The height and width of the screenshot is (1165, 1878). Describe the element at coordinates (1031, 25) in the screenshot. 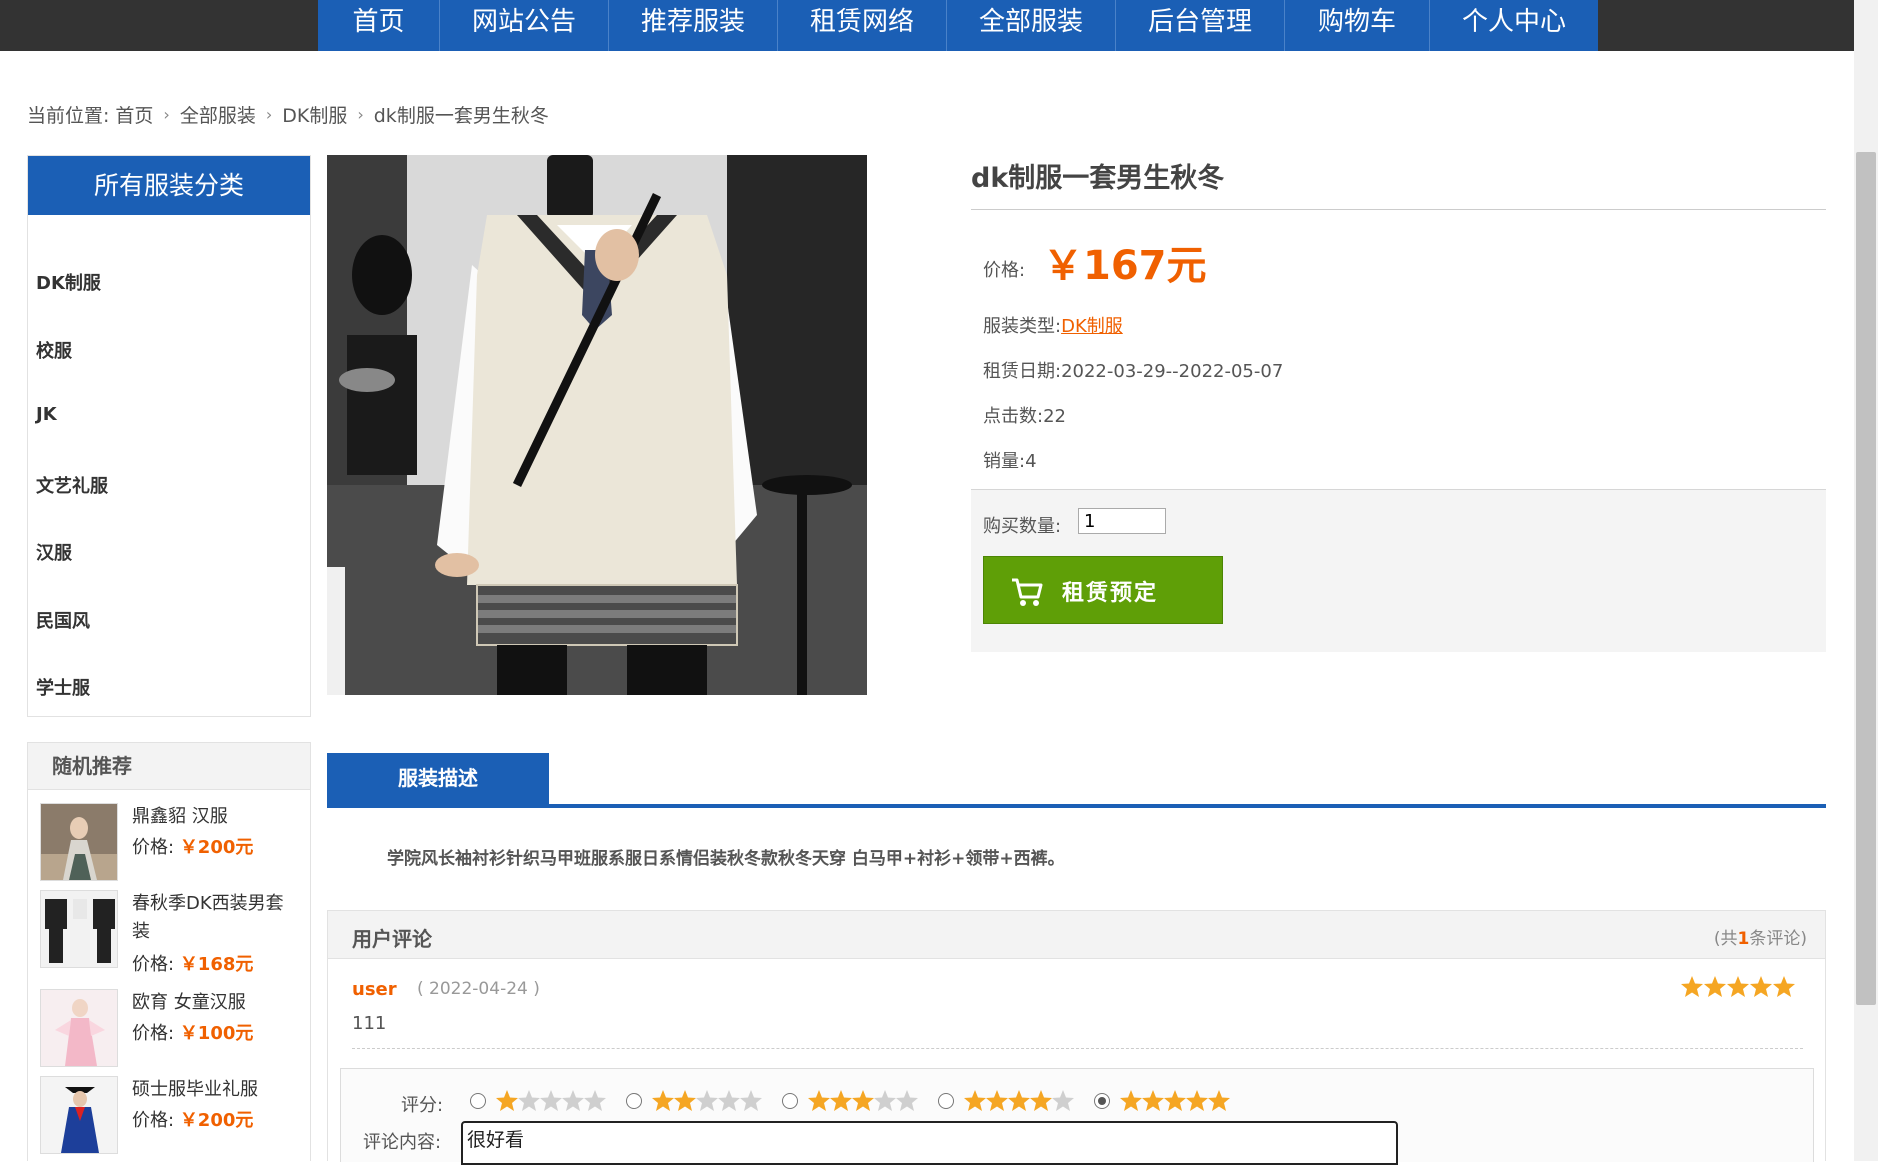

I see `nav-item-all-clothing: 全部服装` at that location.